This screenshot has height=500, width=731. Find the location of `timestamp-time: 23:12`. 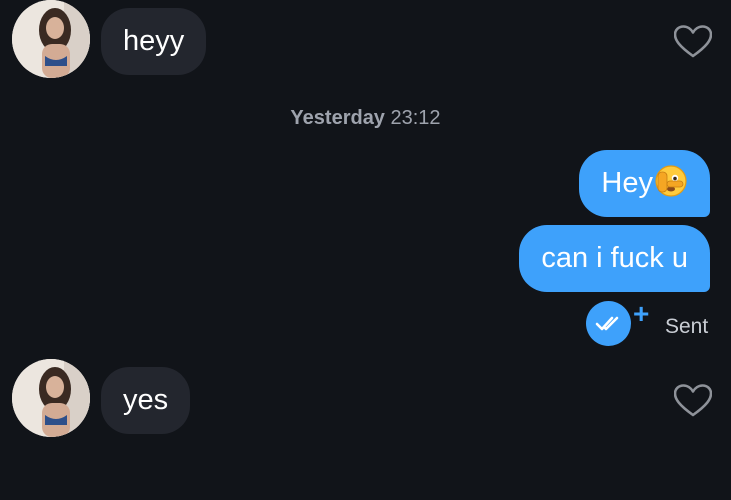

timestamp-time: 23:12 is located at coordinates (415, 118).